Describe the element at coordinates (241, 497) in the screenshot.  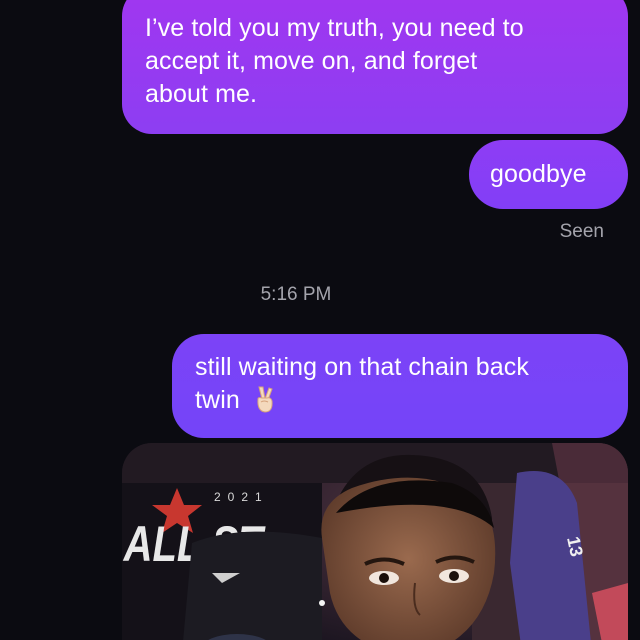
I see `overlay-year: 2021` at that location.